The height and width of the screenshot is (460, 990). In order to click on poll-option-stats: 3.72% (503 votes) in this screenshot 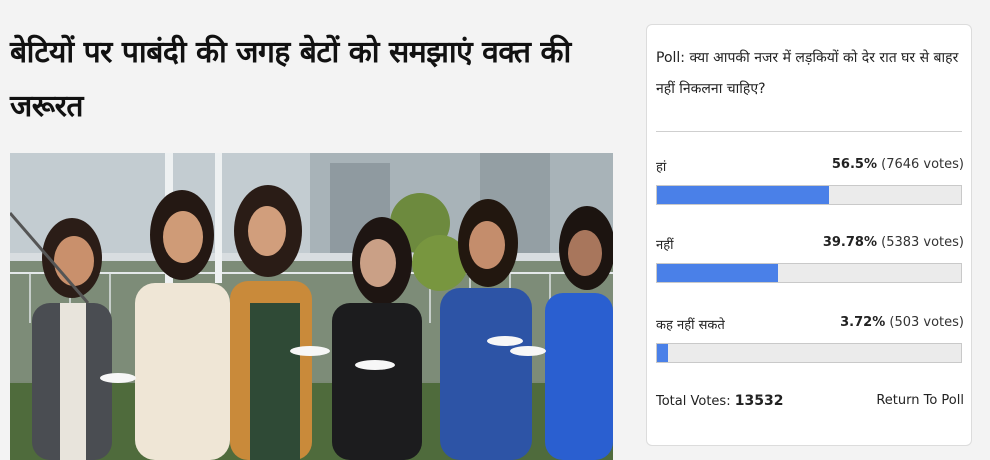, I will do `click(902, 322)`.